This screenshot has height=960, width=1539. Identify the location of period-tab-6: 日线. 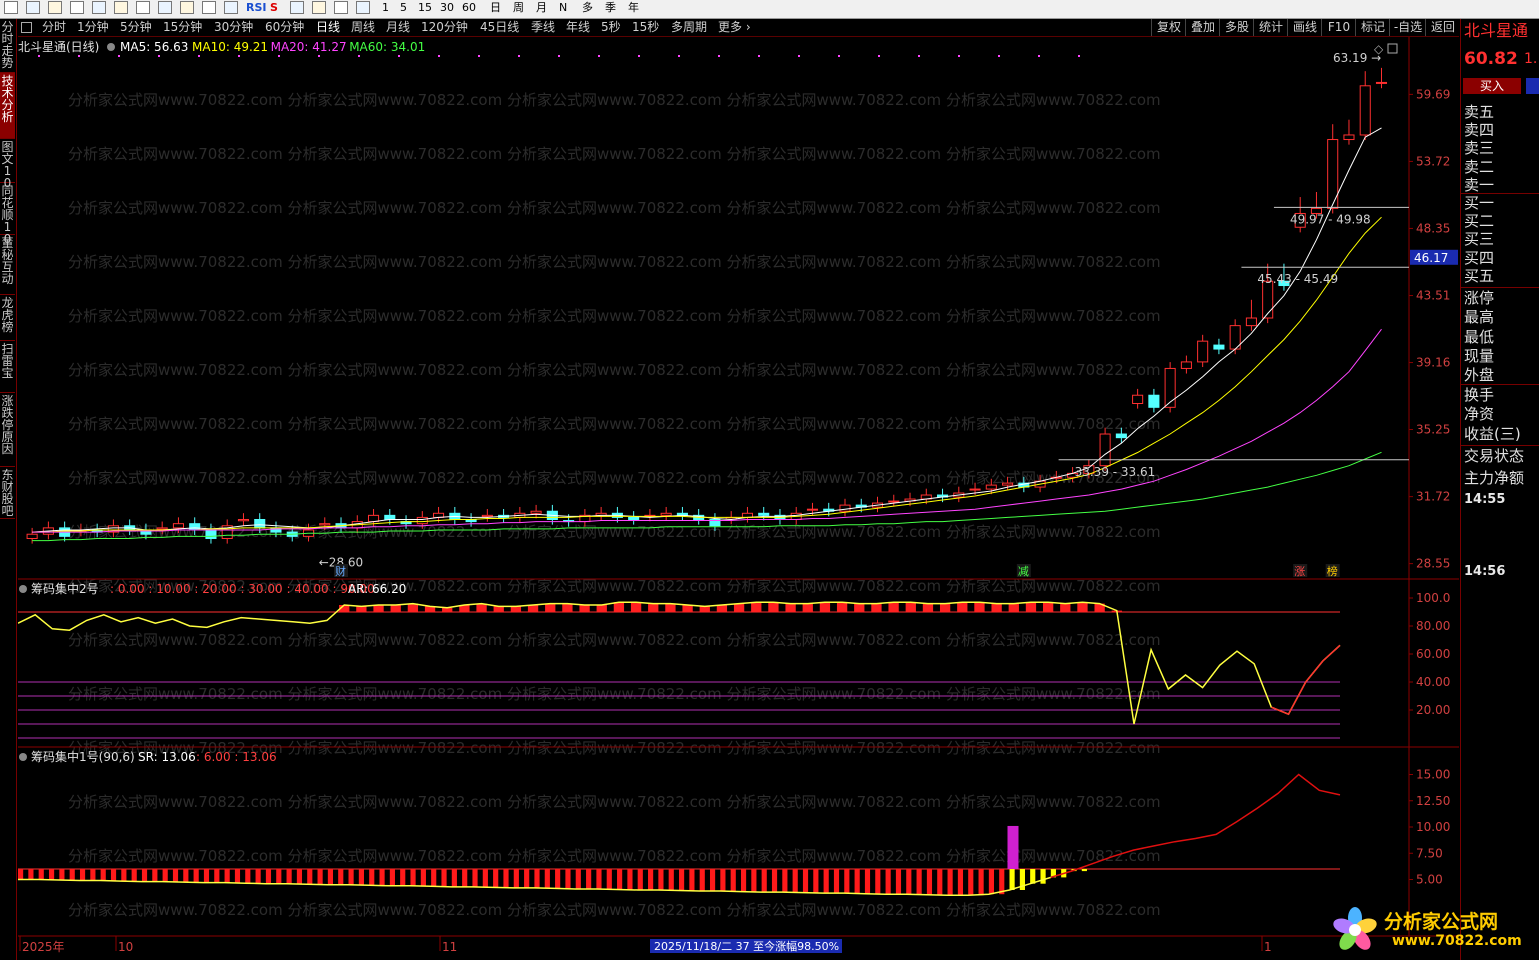
(328, 27).